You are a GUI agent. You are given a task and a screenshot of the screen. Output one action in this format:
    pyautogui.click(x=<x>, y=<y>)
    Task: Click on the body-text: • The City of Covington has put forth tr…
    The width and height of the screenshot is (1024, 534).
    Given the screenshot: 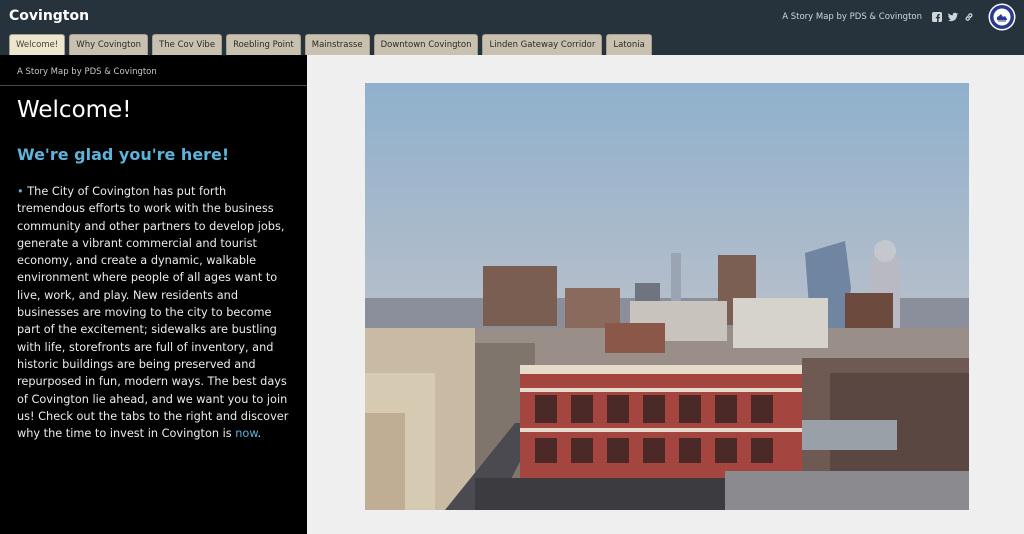 What is the action you would take?
    pyautogui.click(x=154, y=312)
    